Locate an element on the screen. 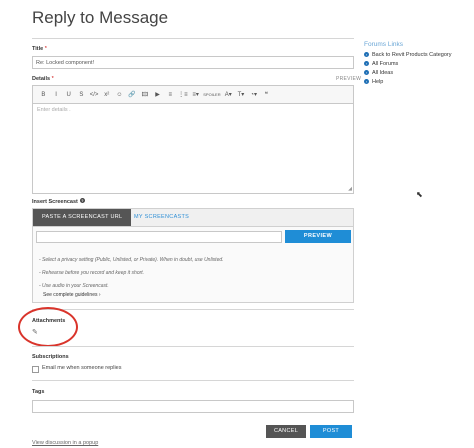 The width and height of the screenshot is (474, 448). text-size-icon: T▾ is located at coordinates (241, 95).